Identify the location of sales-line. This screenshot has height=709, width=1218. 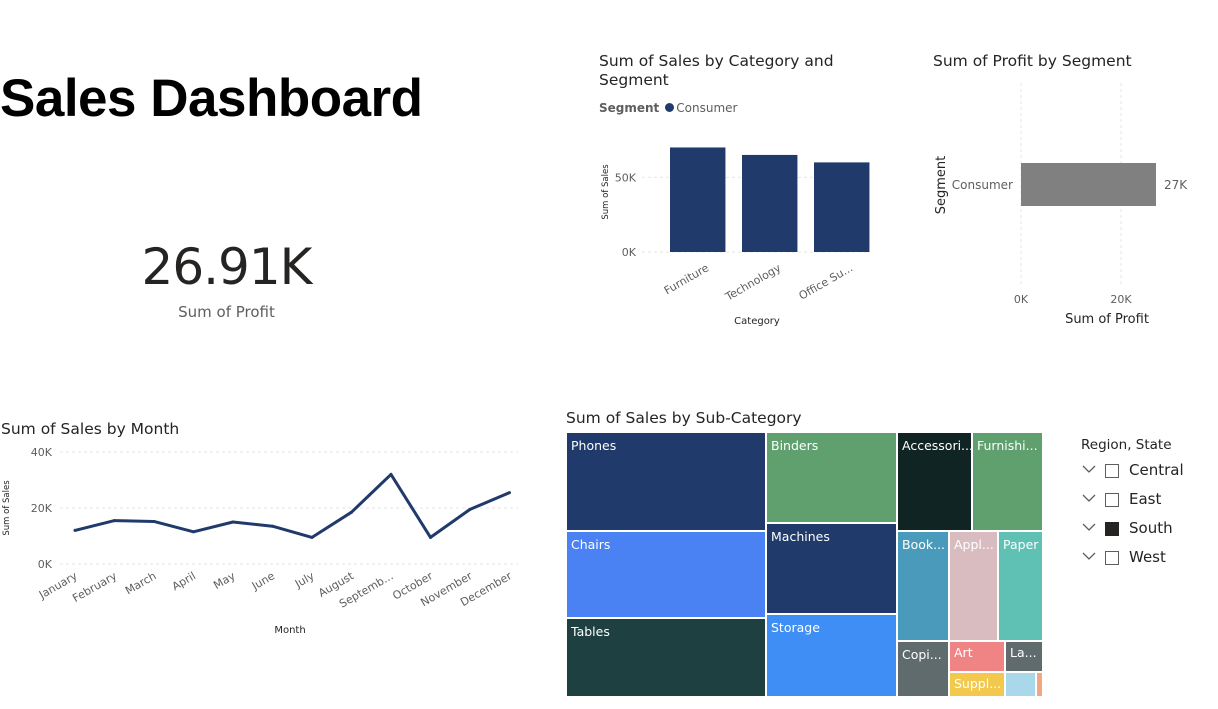
(292, 505).